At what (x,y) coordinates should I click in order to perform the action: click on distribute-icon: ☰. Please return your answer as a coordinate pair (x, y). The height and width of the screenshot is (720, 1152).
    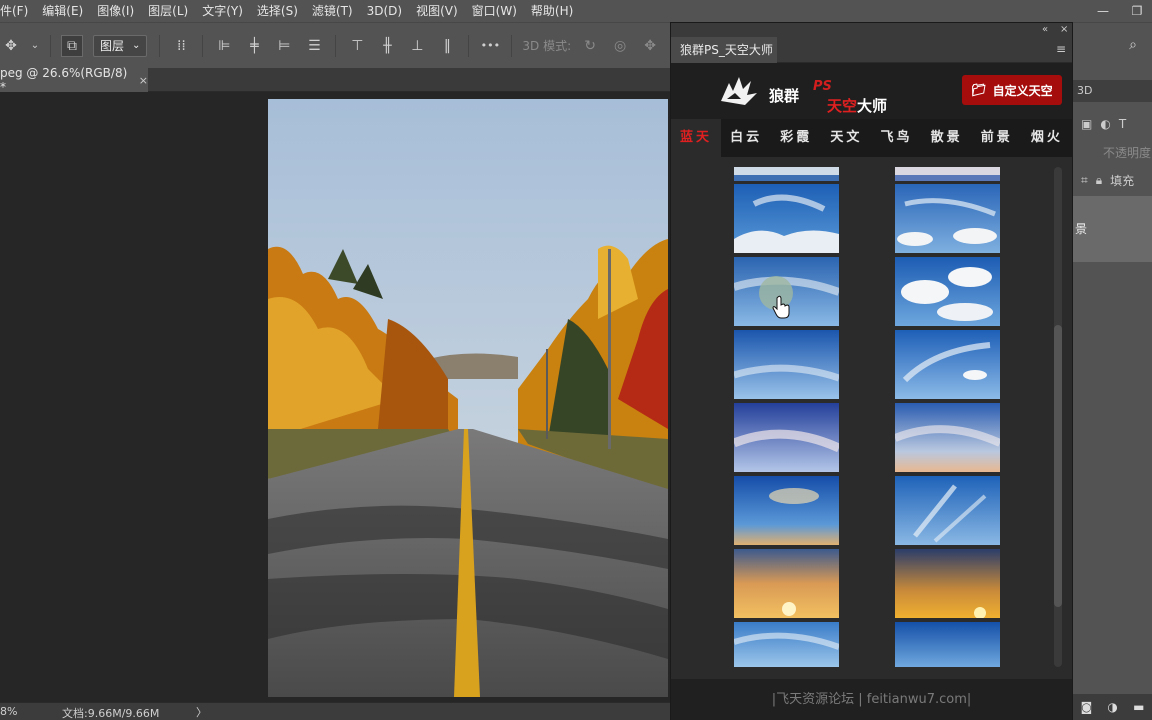
    Looking at the image, I should click on (314, 46).